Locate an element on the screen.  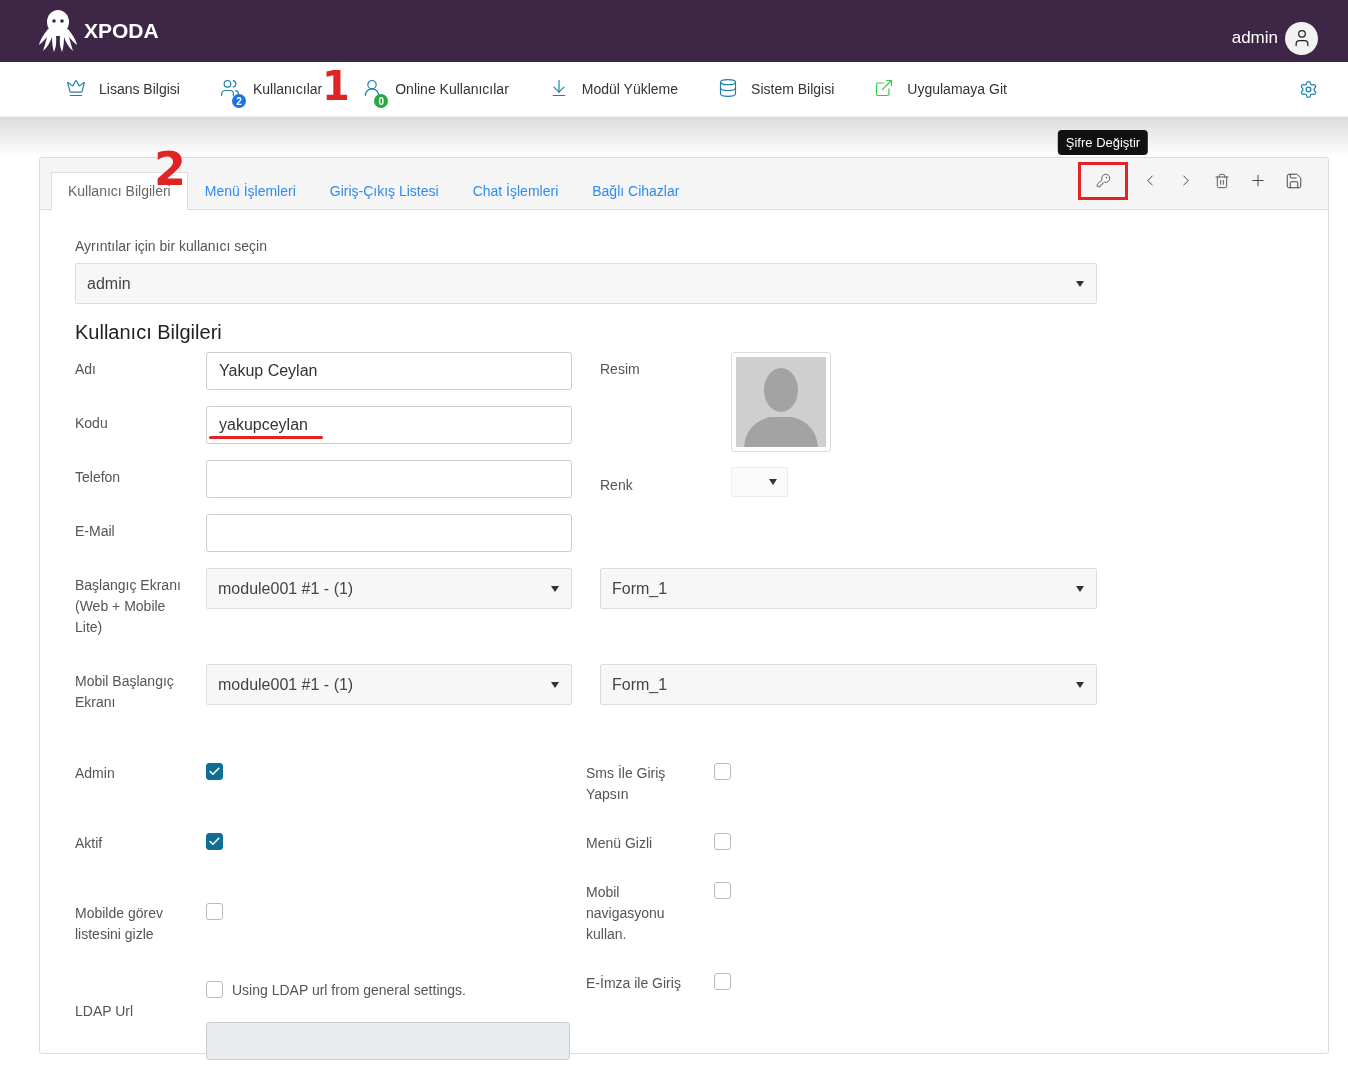
nav-link: Uygulamaya Git is located at coordinates (940, 89).